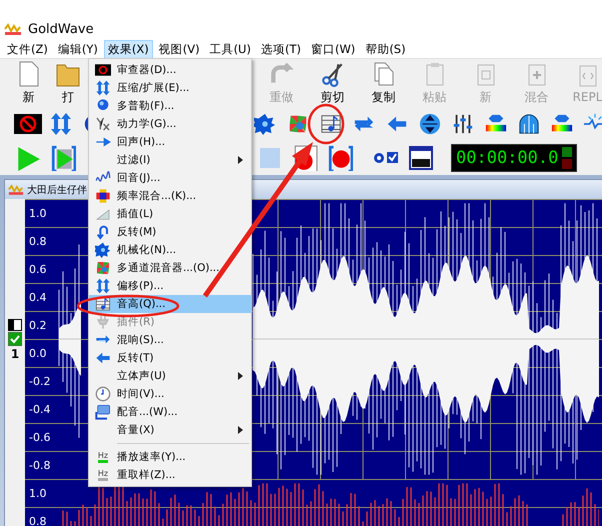  Describe the element at coordinates (78, 49) in the screenshot. I see `menu-item: 编辑(Y)` at that location.